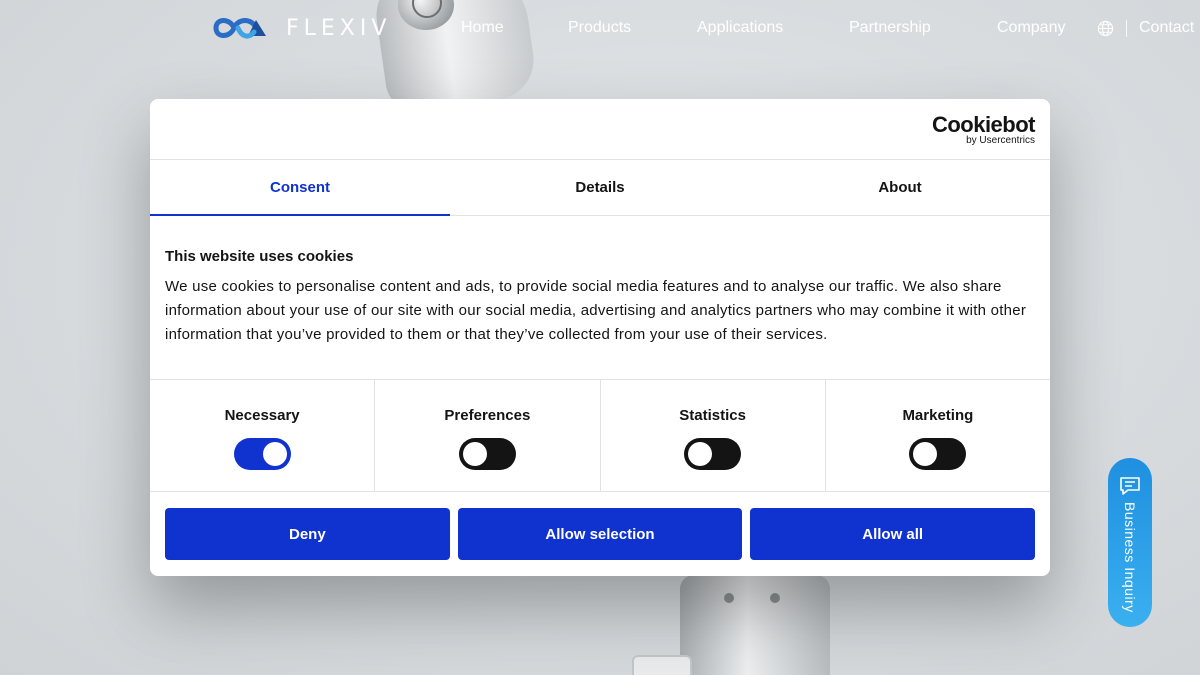 This screenshot has width=1200, height=675. What do you see at coordinates (259, 256) in the screenshot?
I see `consent-title: This website uses cookies` at bounding box center [259, 256].